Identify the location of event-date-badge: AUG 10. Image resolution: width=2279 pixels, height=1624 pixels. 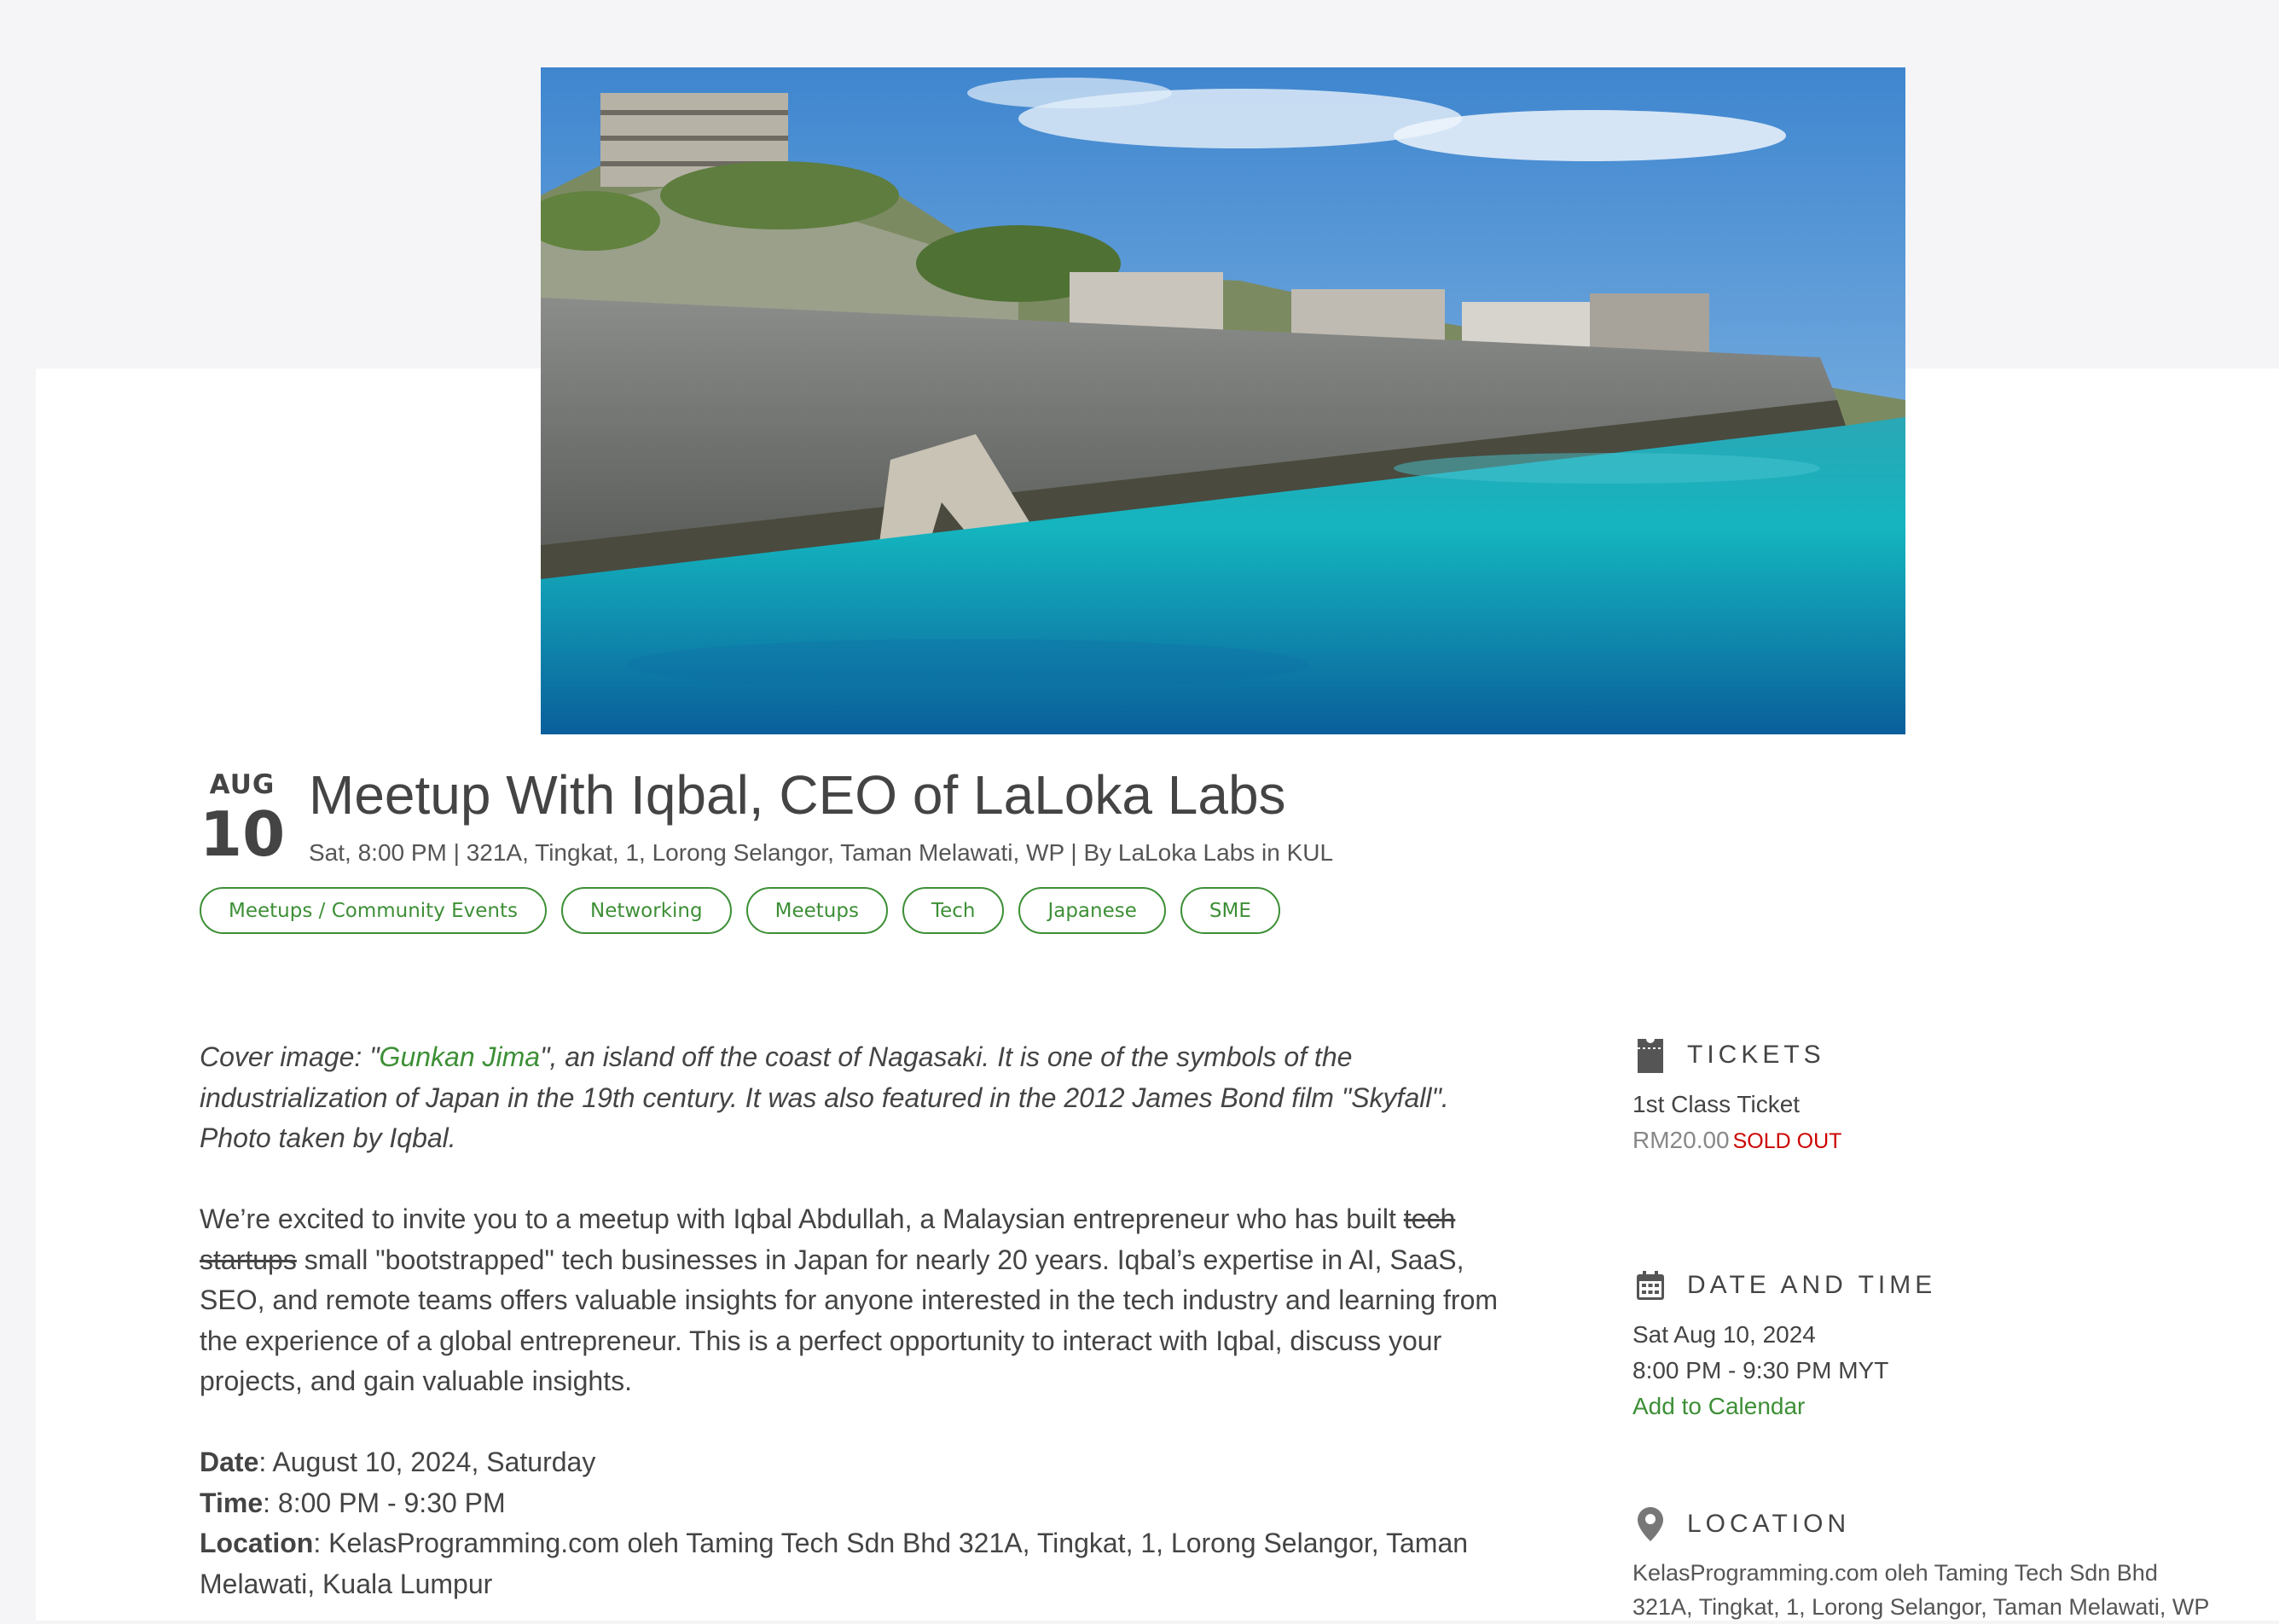
(242, 817).